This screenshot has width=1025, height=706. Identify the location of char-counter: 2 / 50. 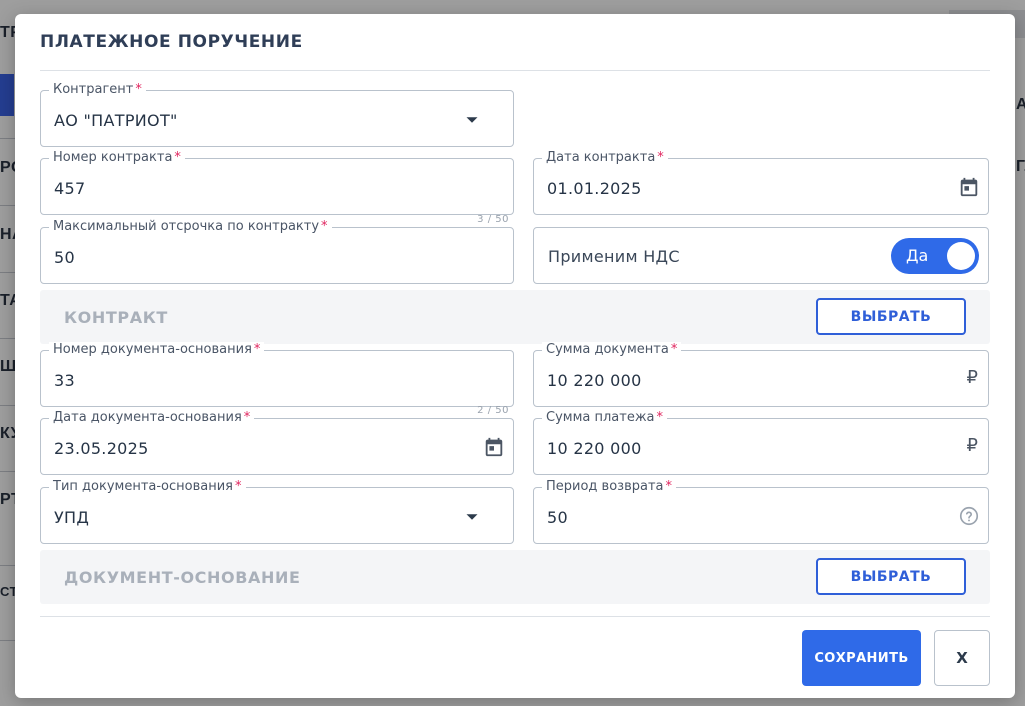
(493, 410).